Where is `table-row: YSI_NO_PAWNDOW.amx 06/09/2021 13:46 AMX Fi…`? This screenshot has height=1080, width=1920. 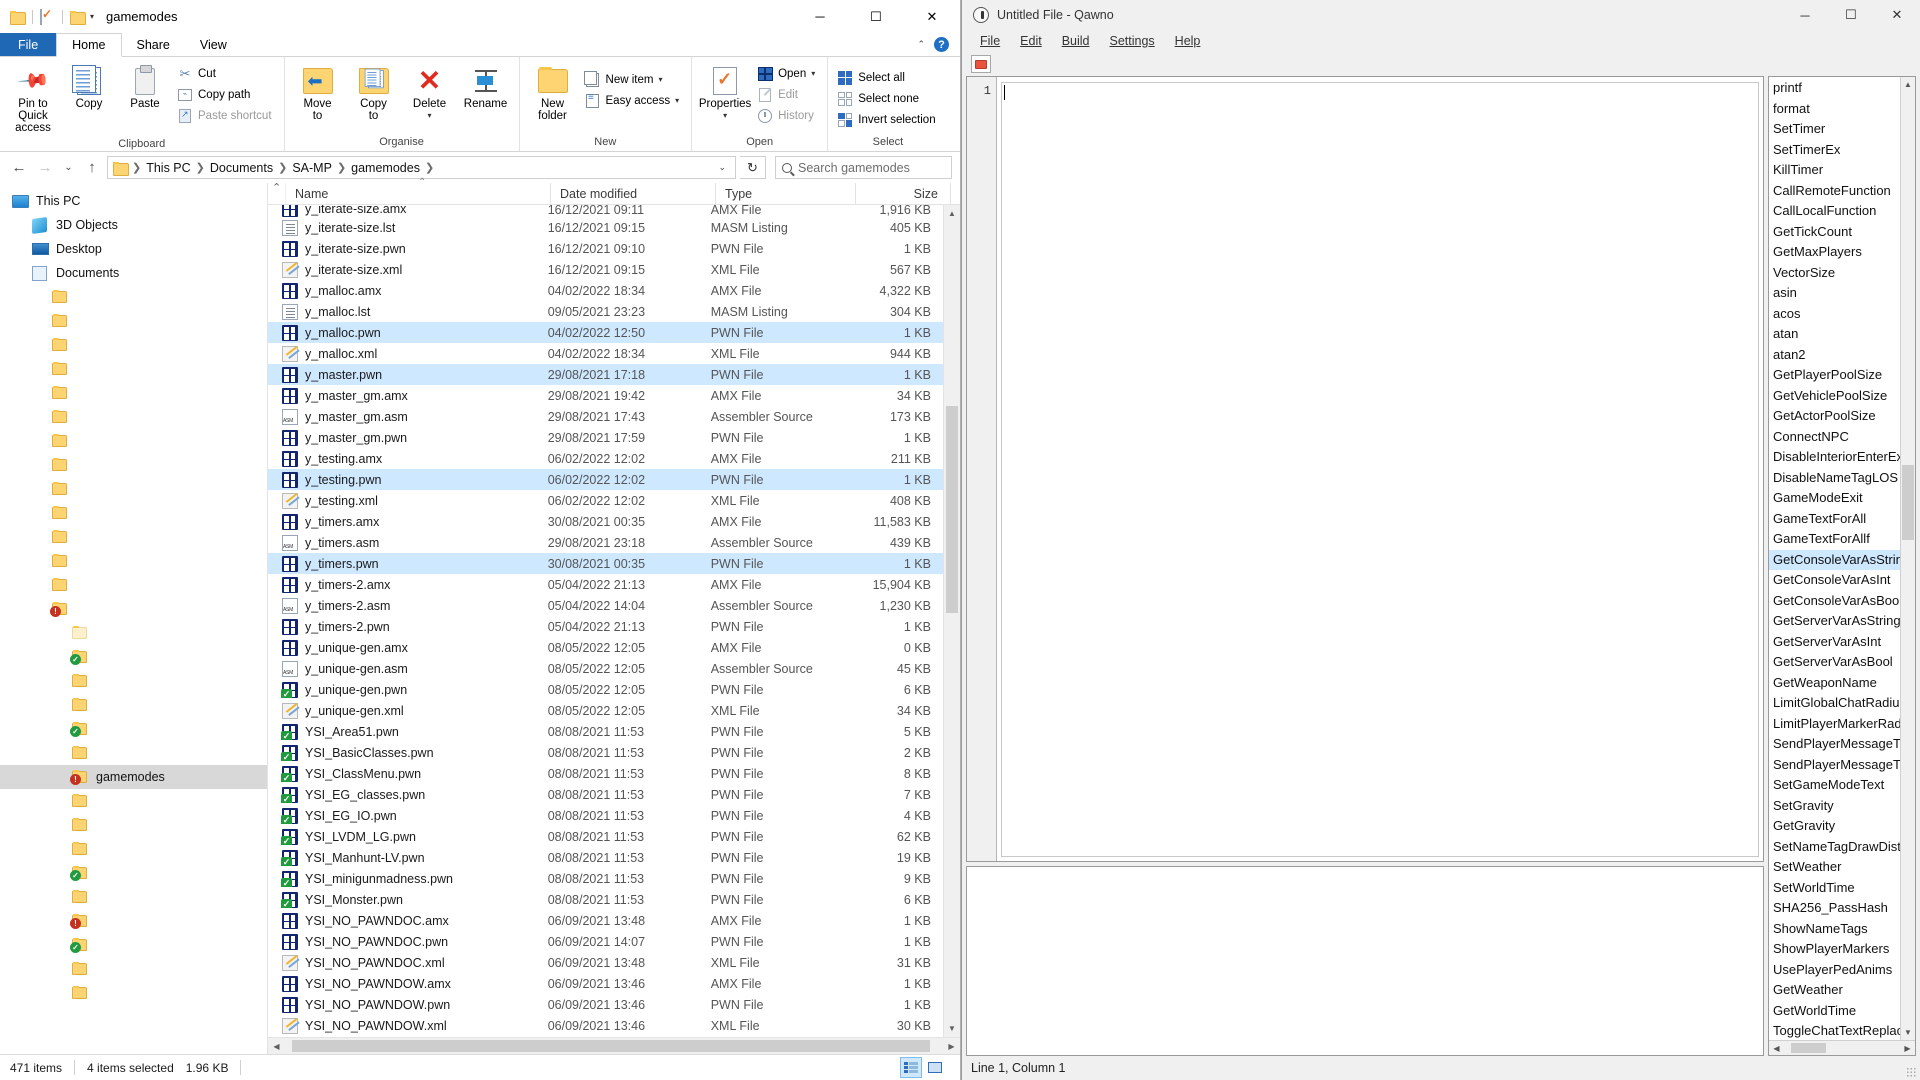
table-row: YSI_NO_PAWNDOW.amx 06/09/2021 13:46 AMX Fi… is located at coordinates (605, 983).